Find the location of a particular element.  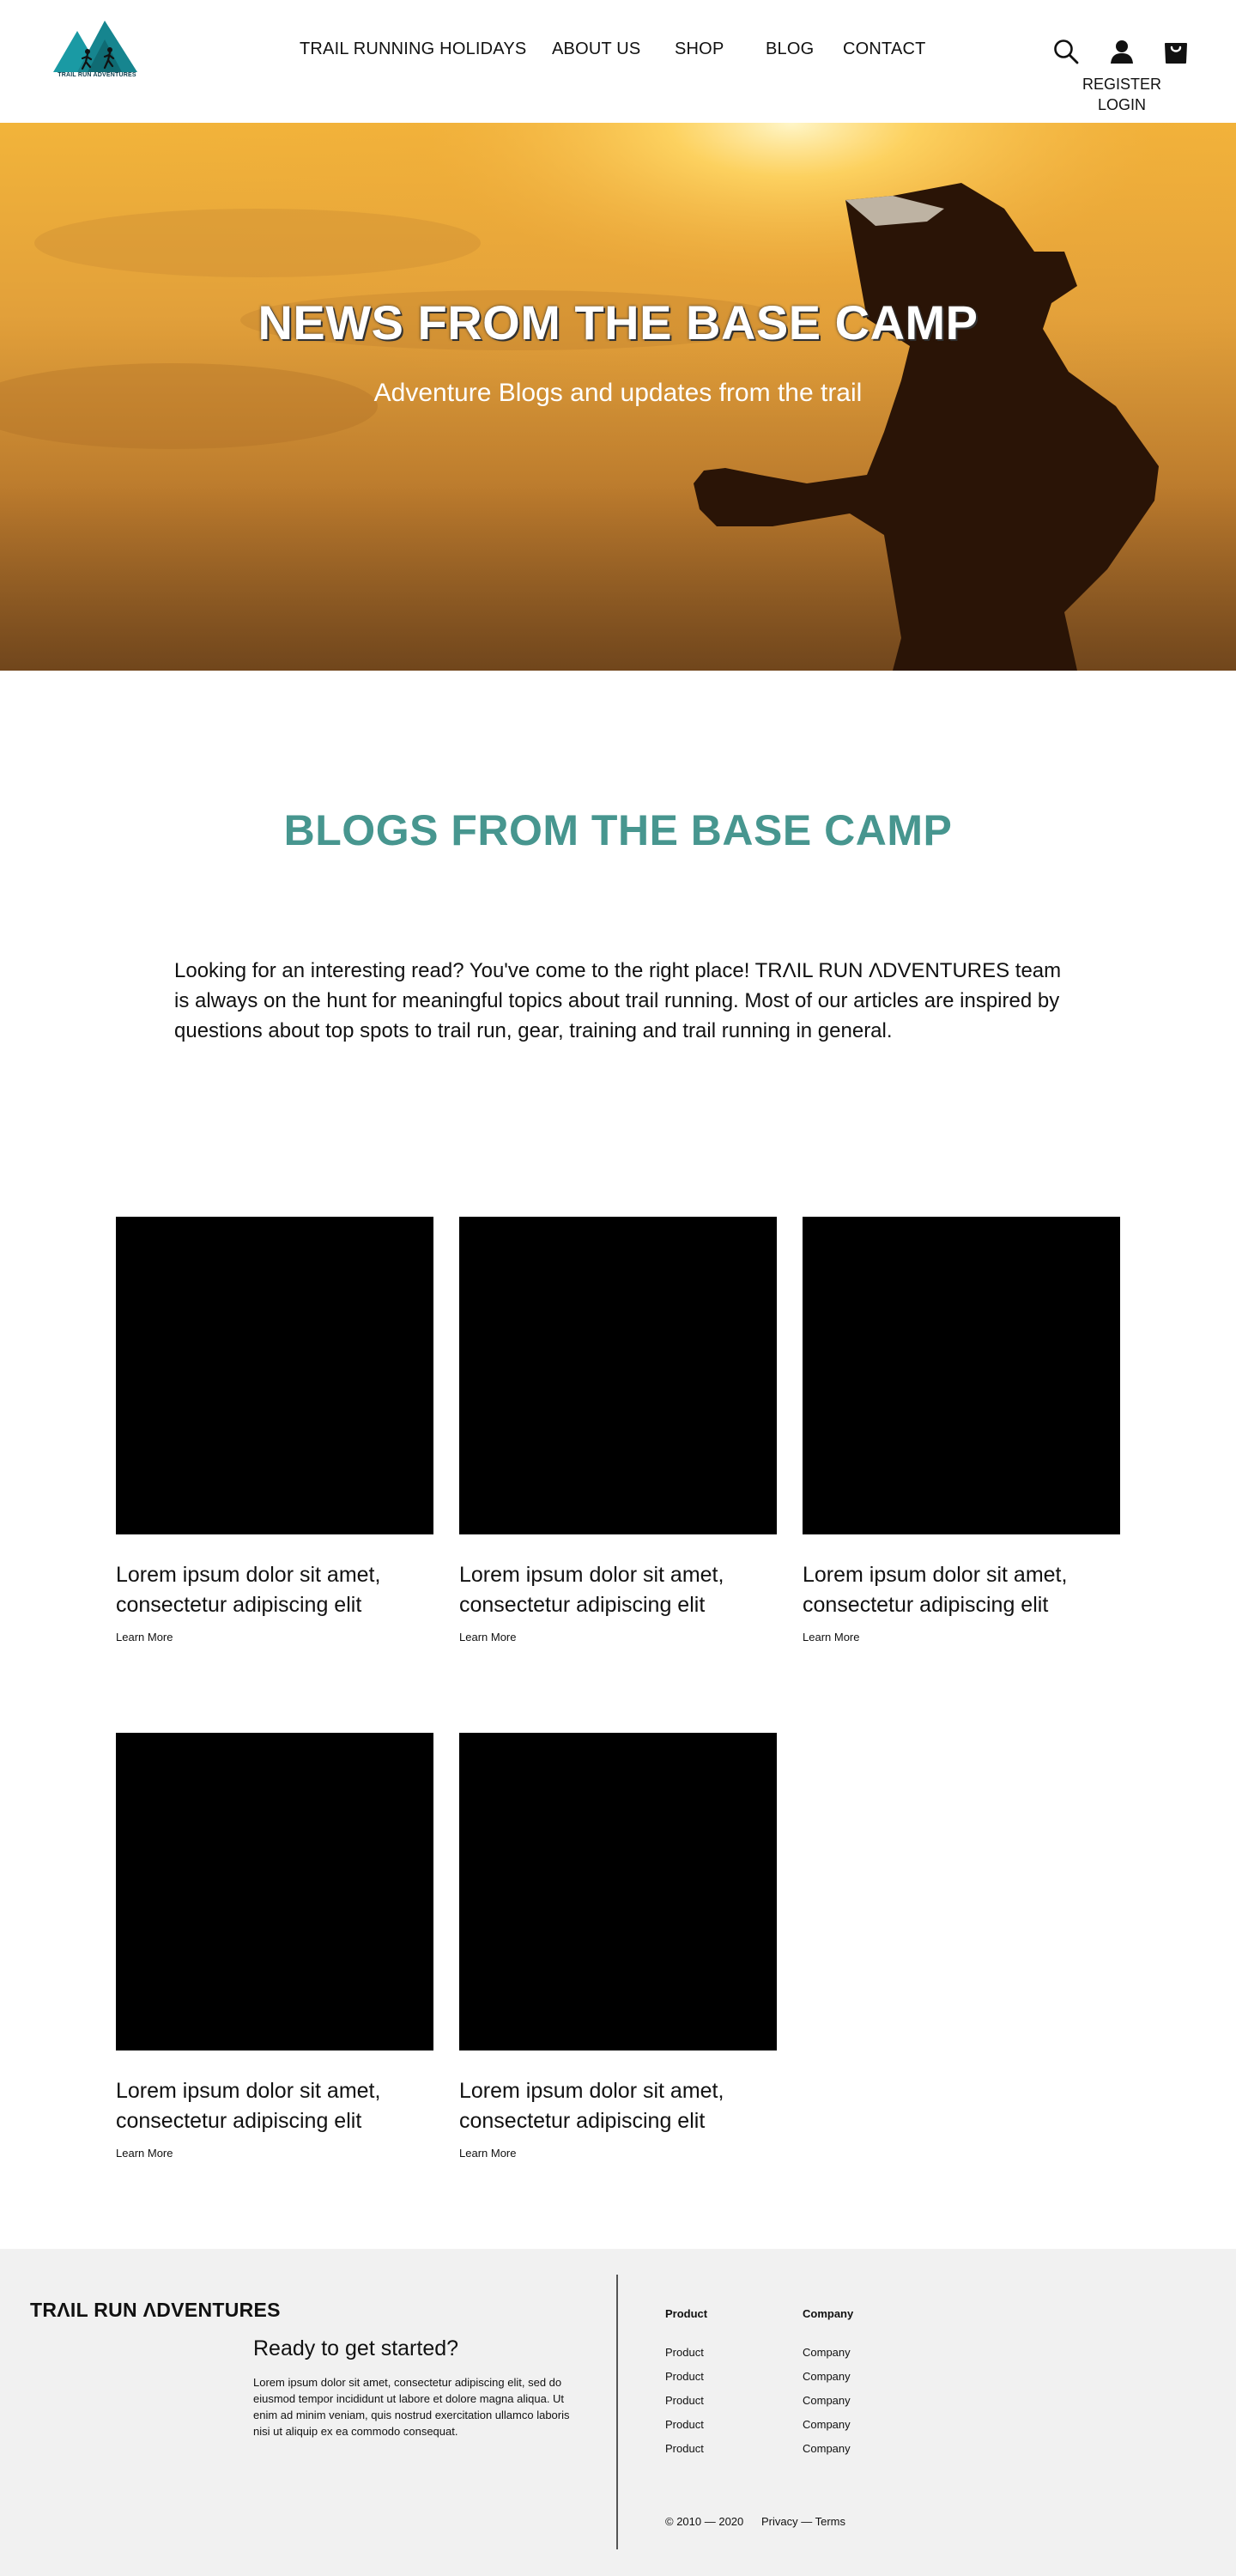

hero-title: NEWS FROM THE BASE CAMP is located at coordinates (618, 322).